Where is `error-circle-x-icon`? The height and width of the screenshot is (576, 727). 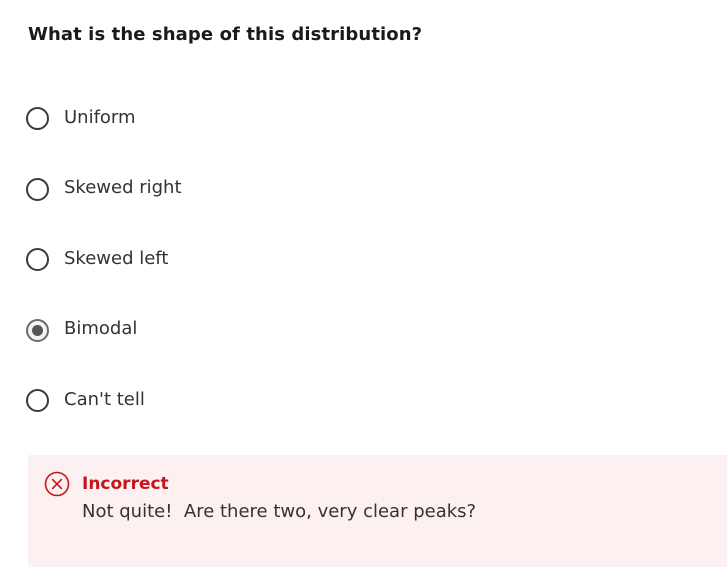
error-circle-x-icon is located at coordinates (57, 484).